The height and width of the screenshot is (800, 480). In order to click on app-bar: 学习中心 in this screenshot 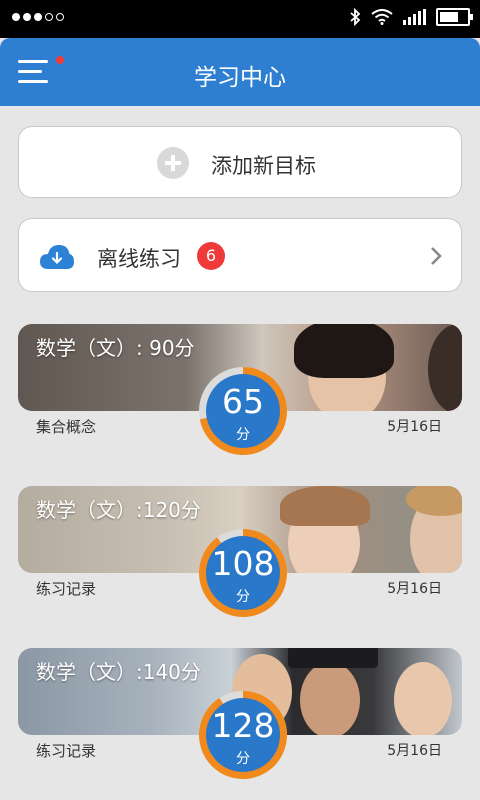, I will do `click(240, 72)`.